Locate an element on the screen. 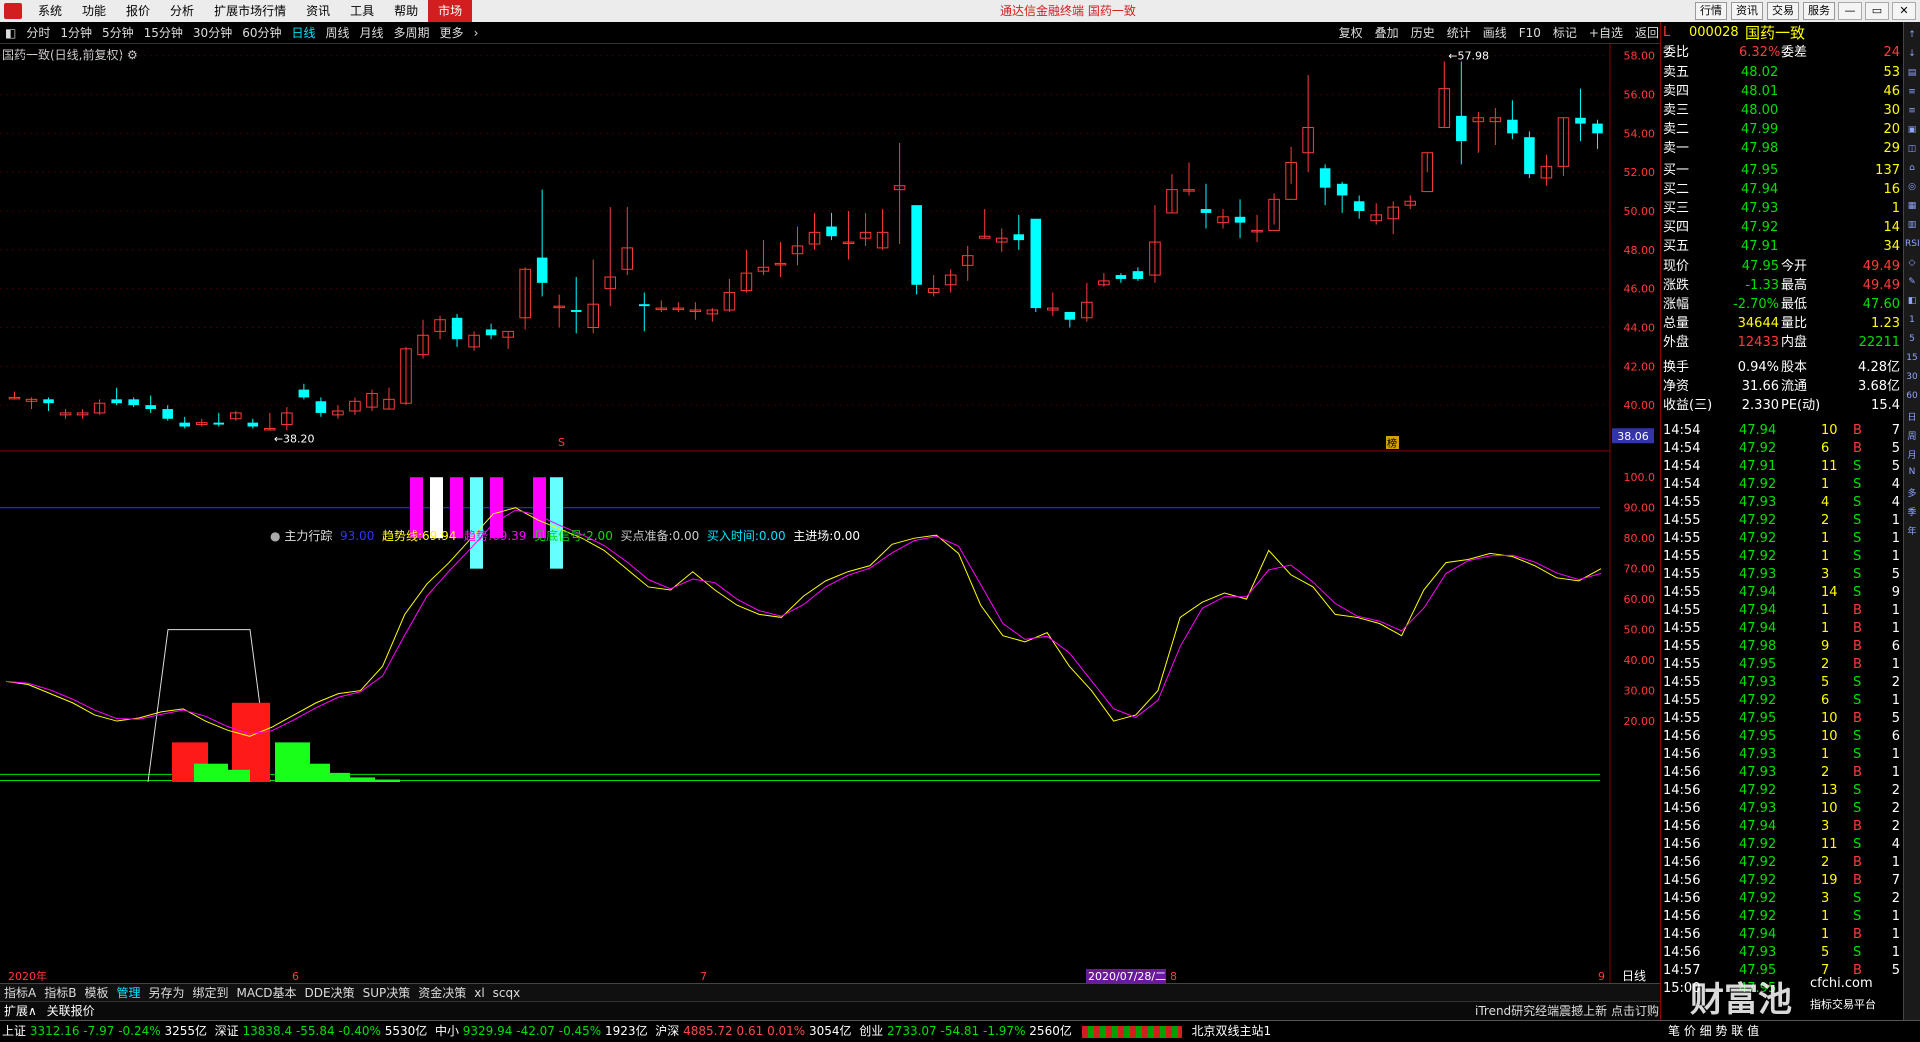  sidebar-tool-icon: ▥ is located at coordinates (1912, 225).